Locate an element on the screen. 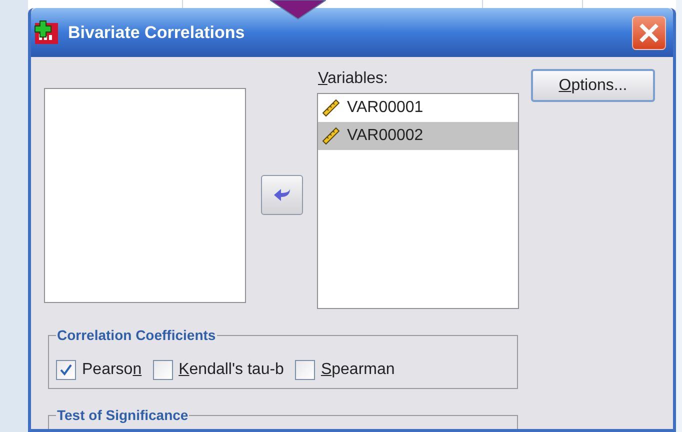  checkbox-label: Pearson is located at coordinates (112, 370).